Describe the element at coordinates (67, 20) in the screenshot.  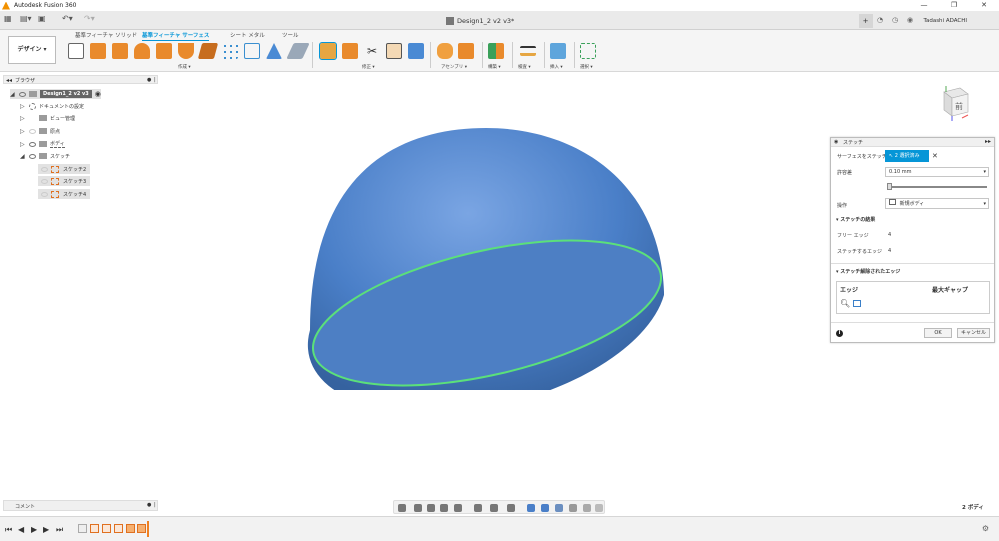
I see `undo-icon: ↶▾` at that location.